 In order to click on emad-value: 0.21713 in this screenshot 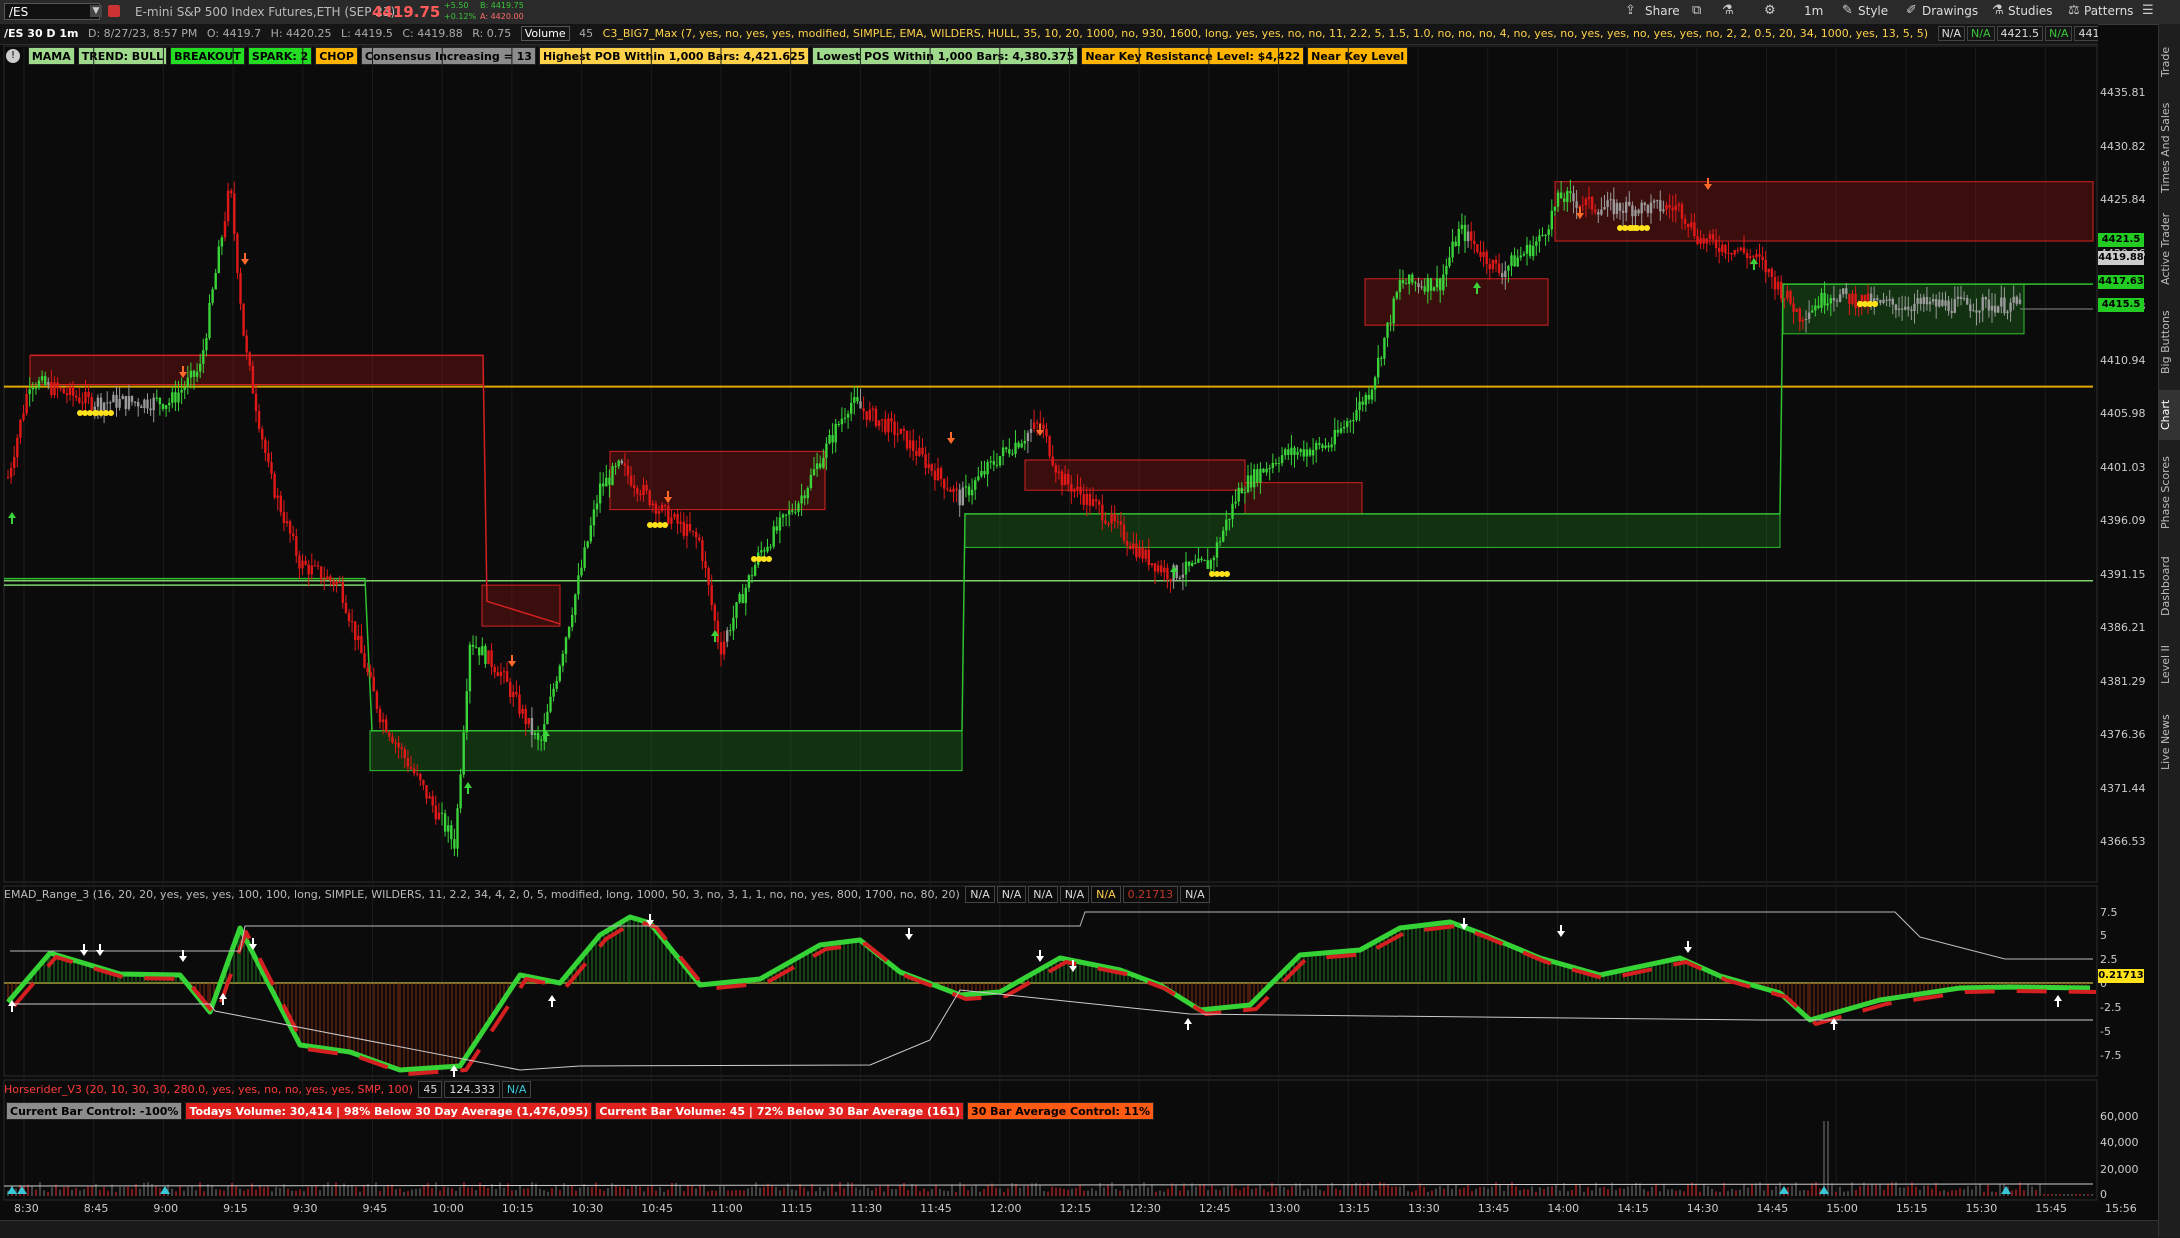, I will do `click(1150, 894)`.